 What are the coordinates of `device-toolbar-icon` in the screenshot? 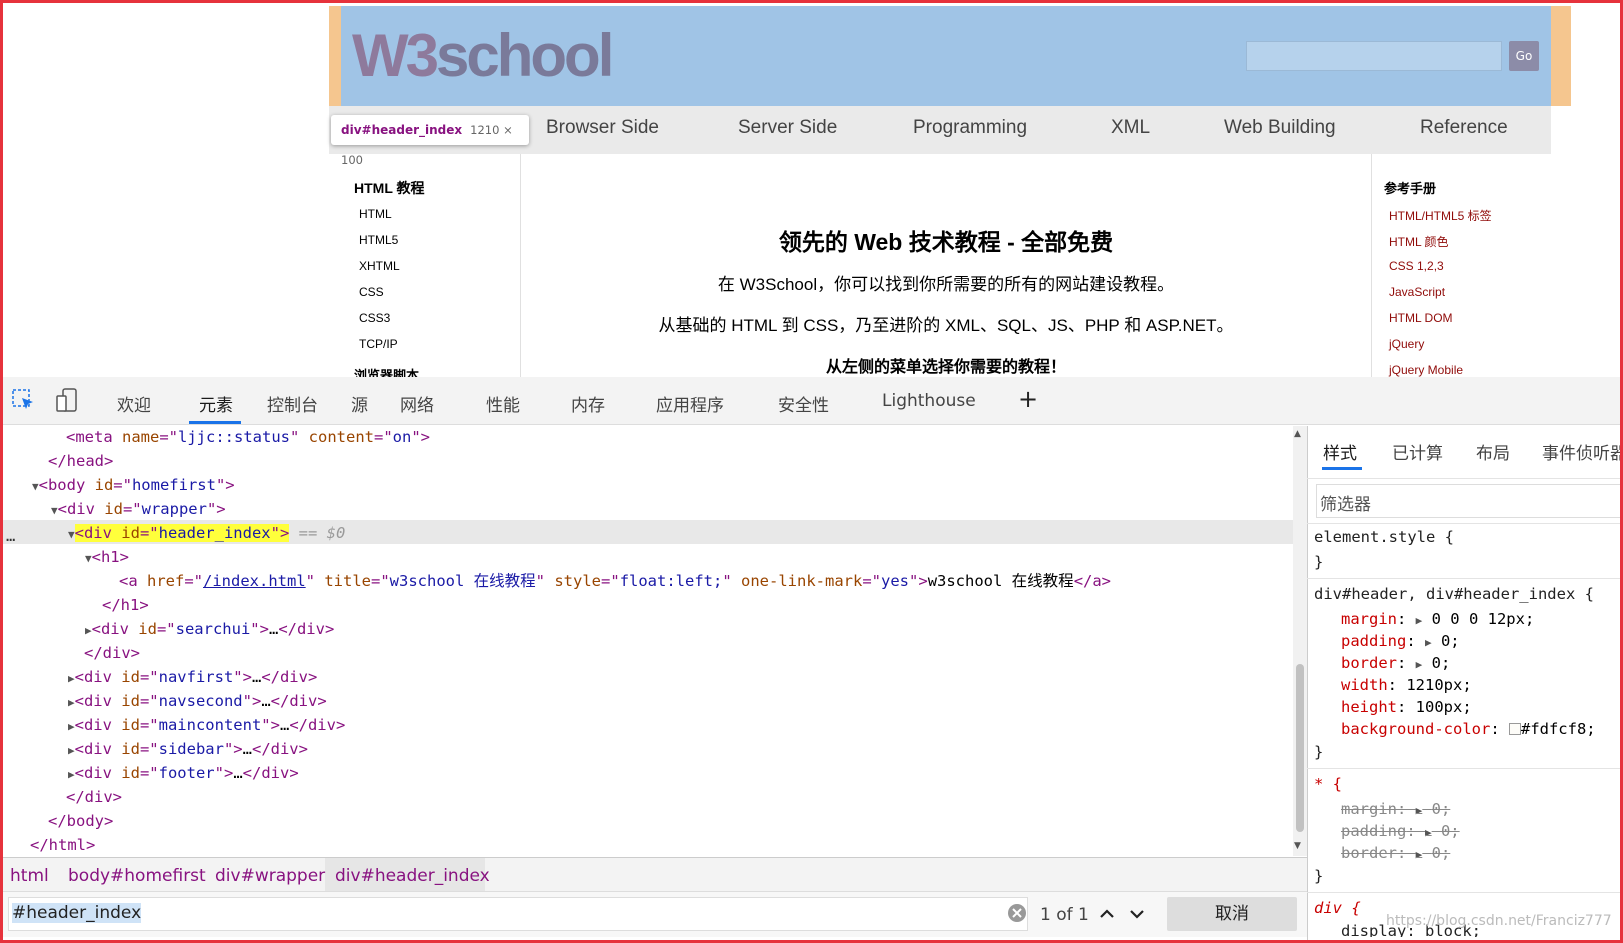 It's located at (68, 400).